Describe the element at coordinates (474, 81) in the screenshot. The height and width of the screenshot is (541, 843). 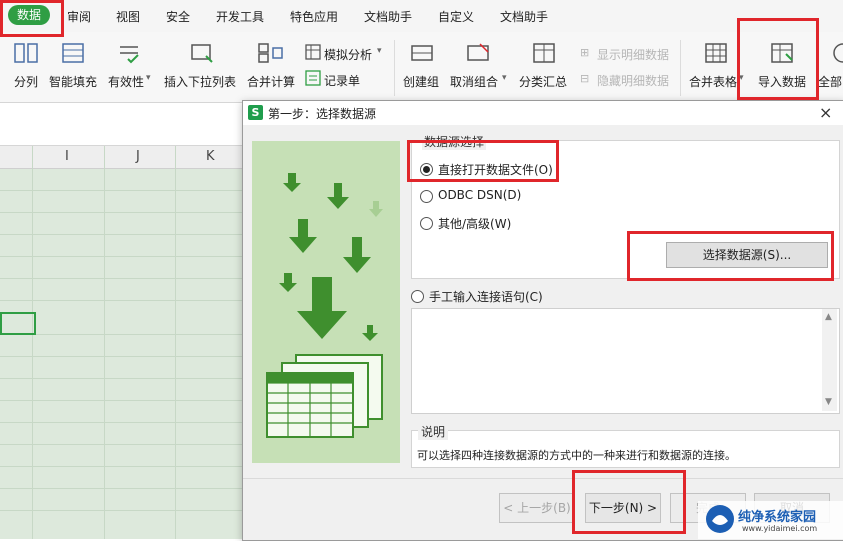
I see `ribbon-ungroup: 取消组合` at that location.